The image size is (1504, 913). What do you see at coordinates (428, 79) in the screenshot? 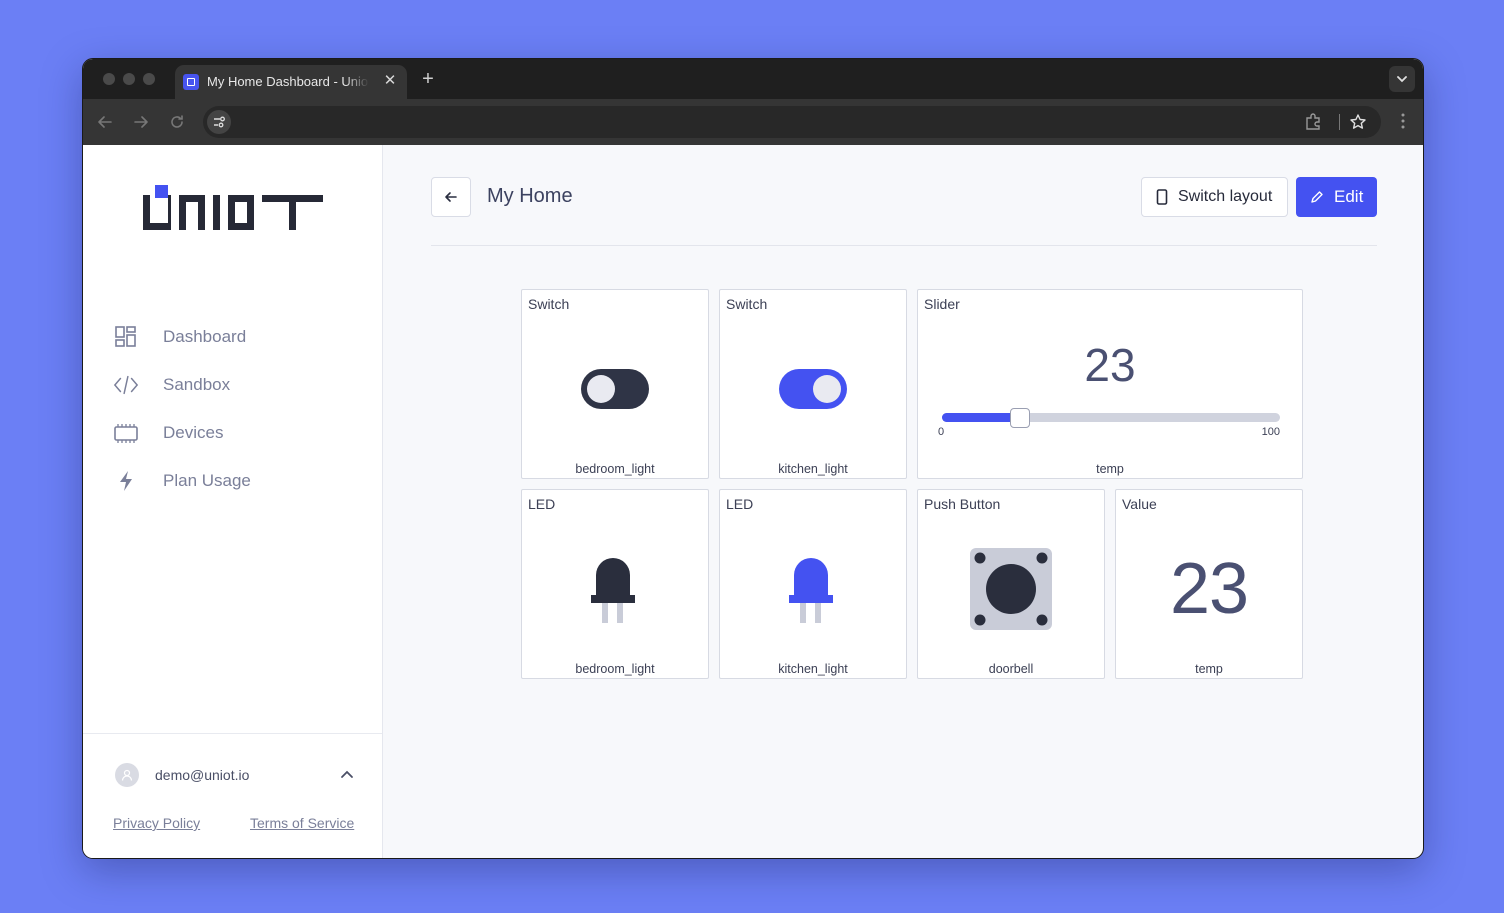
I see `new-tab-button: +` at bounding box center [428, 79].